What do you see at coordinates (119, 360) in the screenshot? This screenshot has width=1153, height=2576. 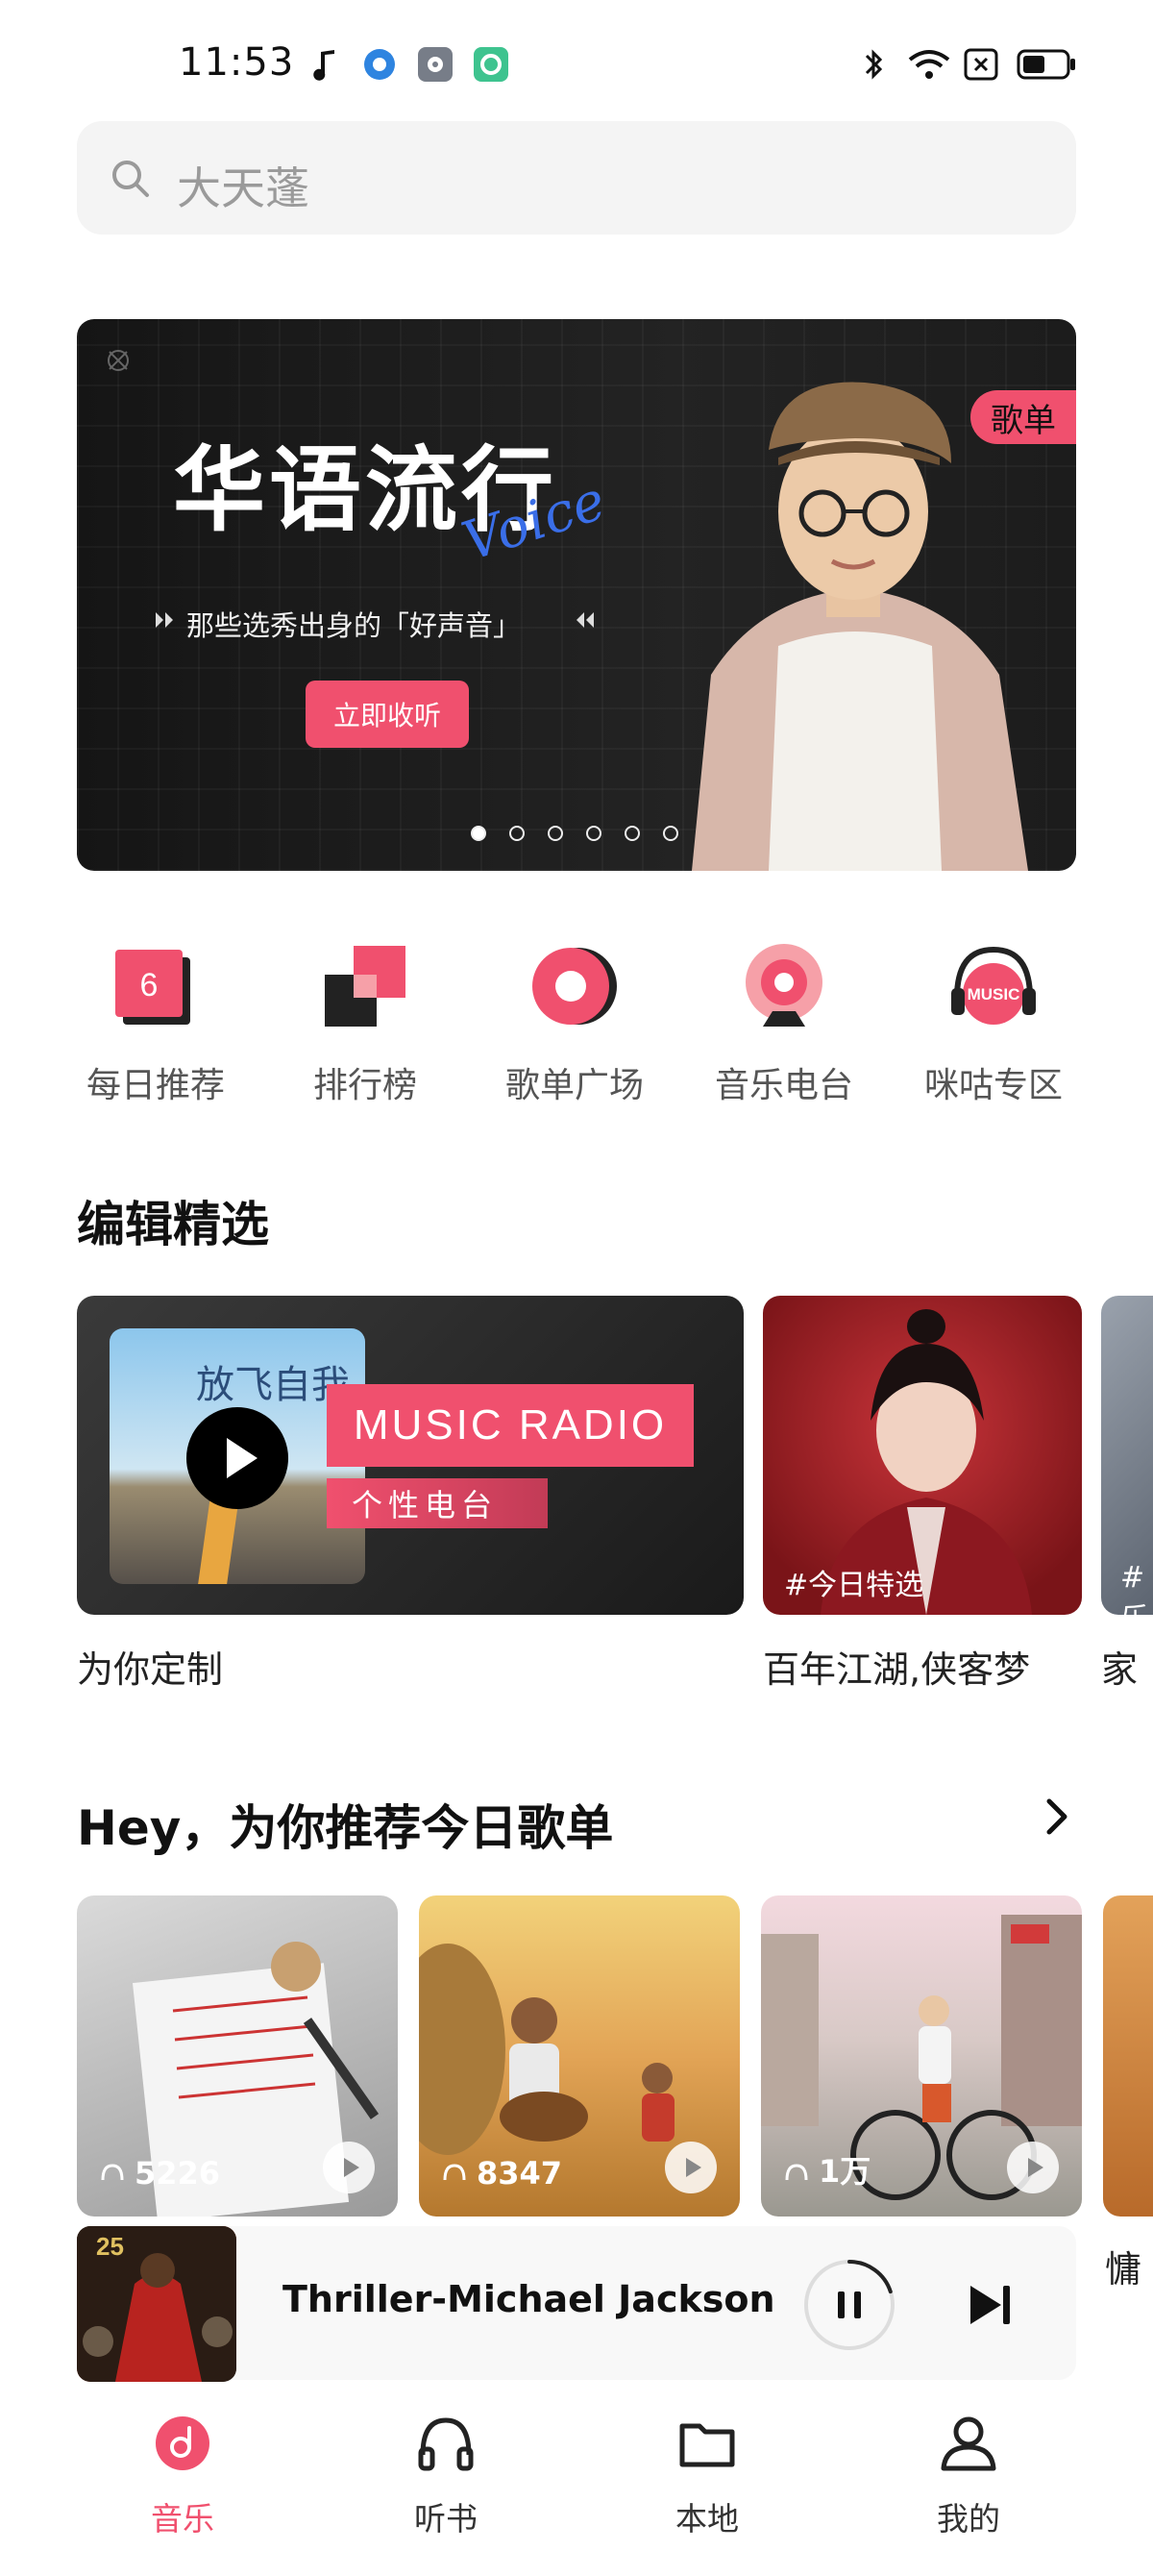 I see `banner-cross-decoration` at bounding box center [119, 360].